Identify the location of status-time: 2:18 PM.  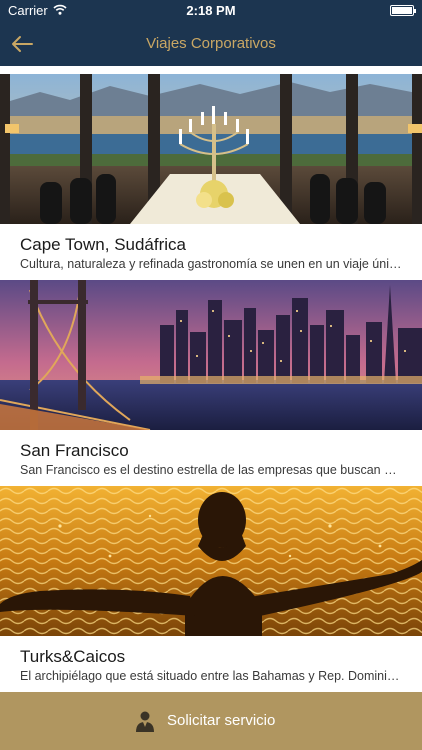
(211, 10).